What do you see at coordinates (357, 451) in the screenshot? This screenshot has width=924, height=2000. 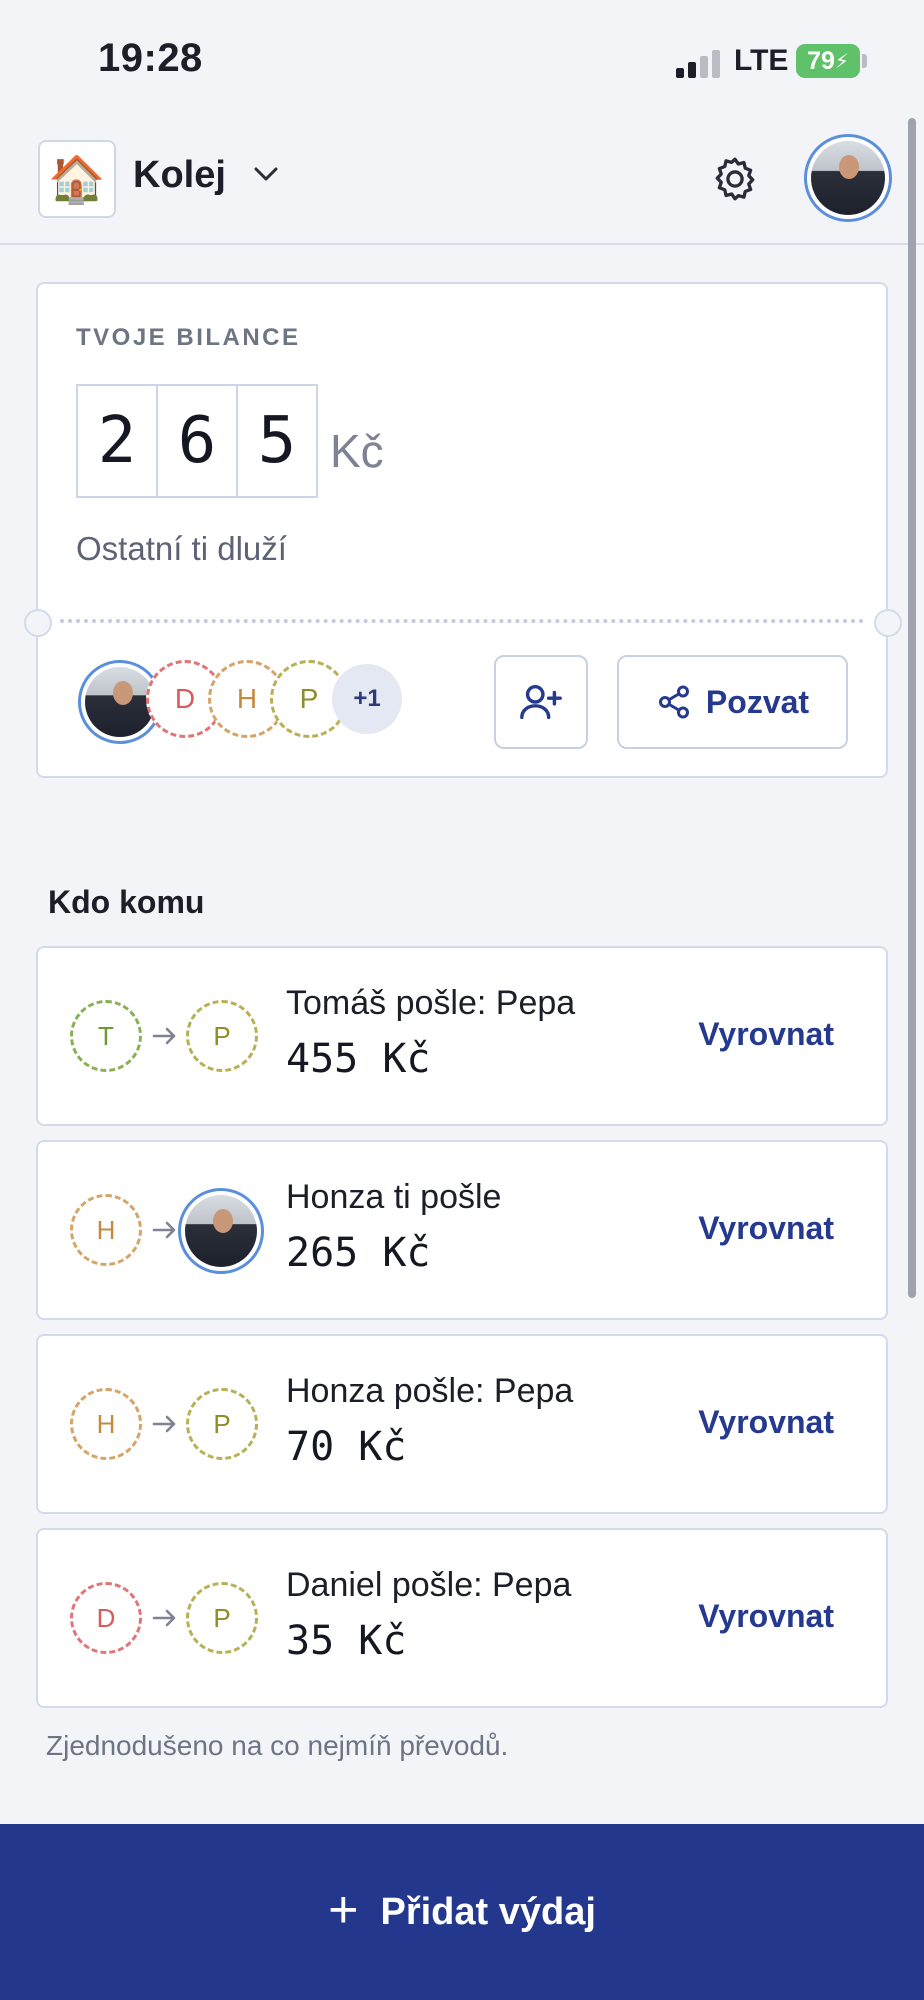 I see `balance-currency: Kč` at bounding box center [357, 451].